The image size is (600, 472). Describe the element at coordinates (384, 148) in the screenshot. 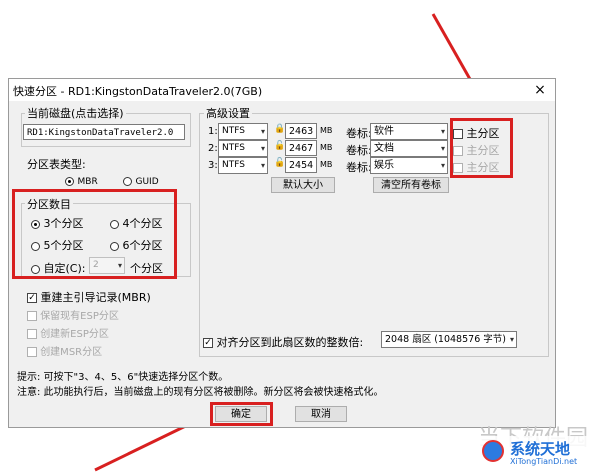

I see `volume-name: 文档` at that location.